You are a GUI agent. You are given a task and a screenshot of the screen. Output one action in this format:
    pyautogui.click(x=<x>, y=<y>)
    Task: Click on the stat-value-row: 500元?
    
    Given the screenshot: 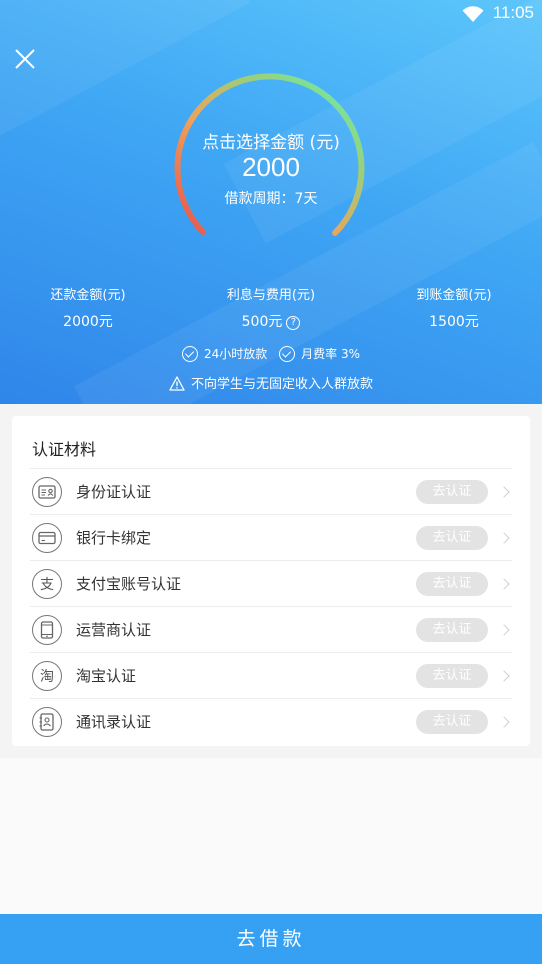 What is the action you would take?
    pyautogui.click(x=271, y=321)
    